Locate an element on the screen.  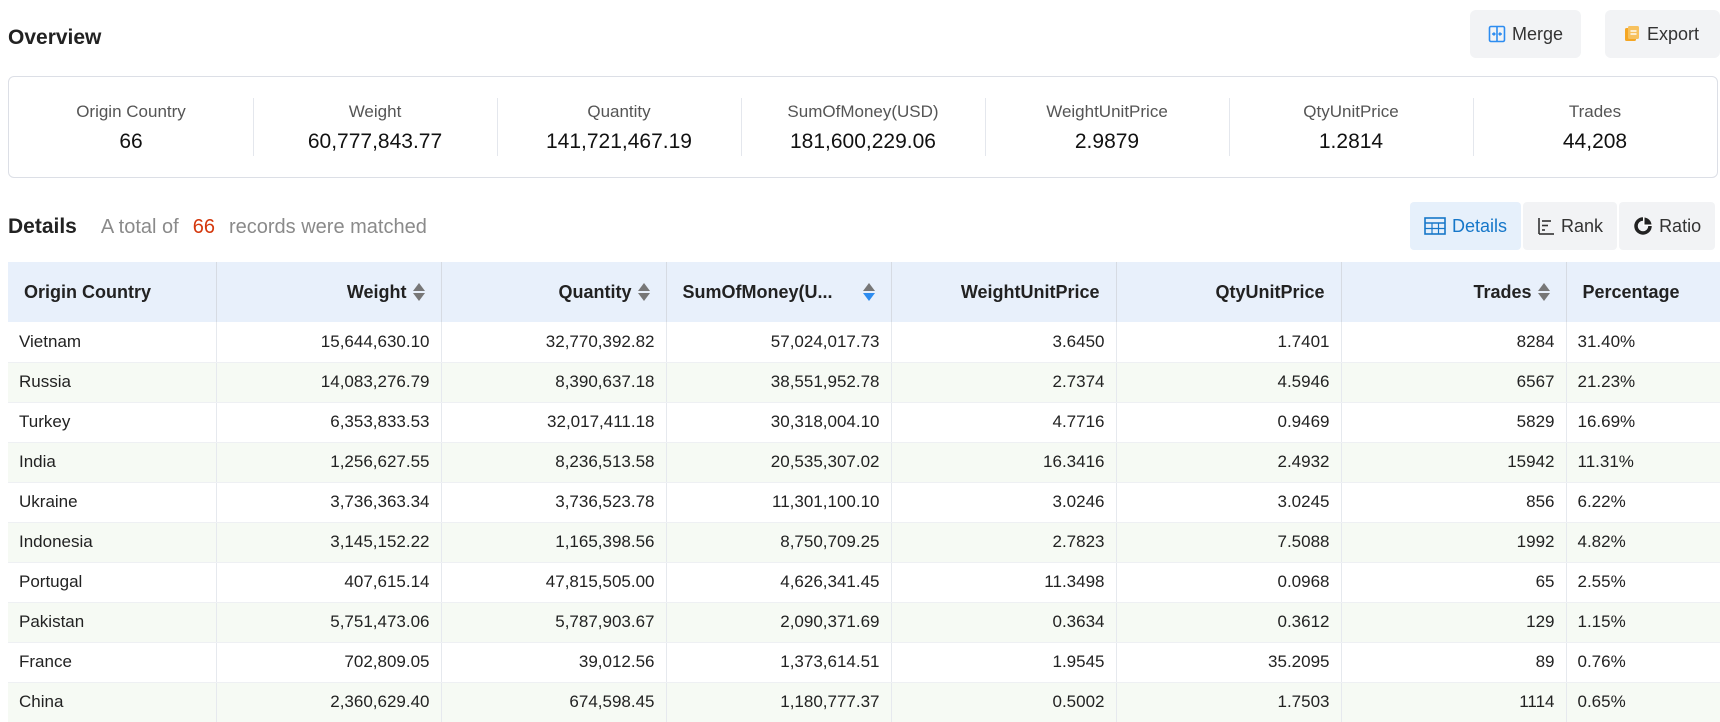
row-country-cell: France is located at coordinates (112, 662).